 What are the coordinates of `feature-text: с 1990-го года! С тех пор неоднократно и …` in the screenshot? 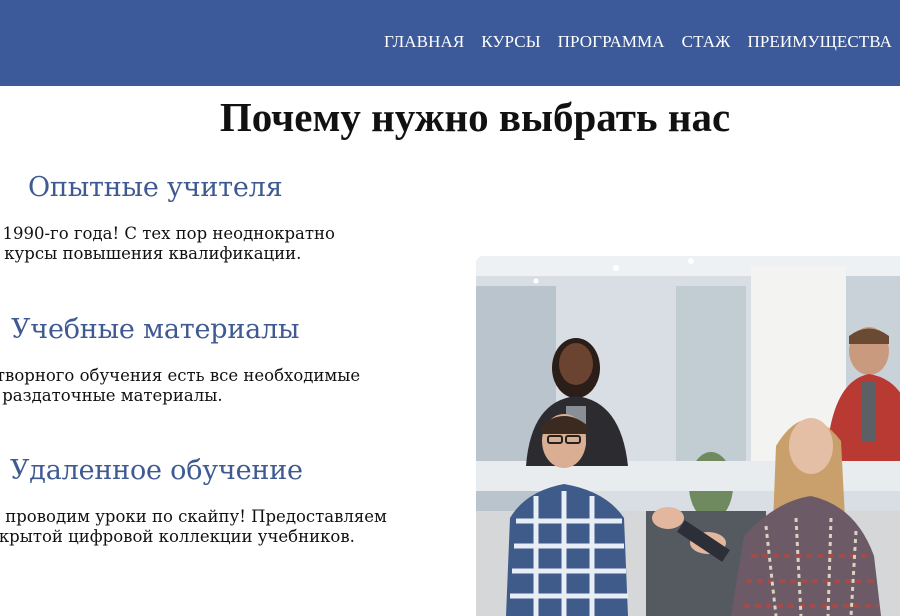 It's located at (167, 244).